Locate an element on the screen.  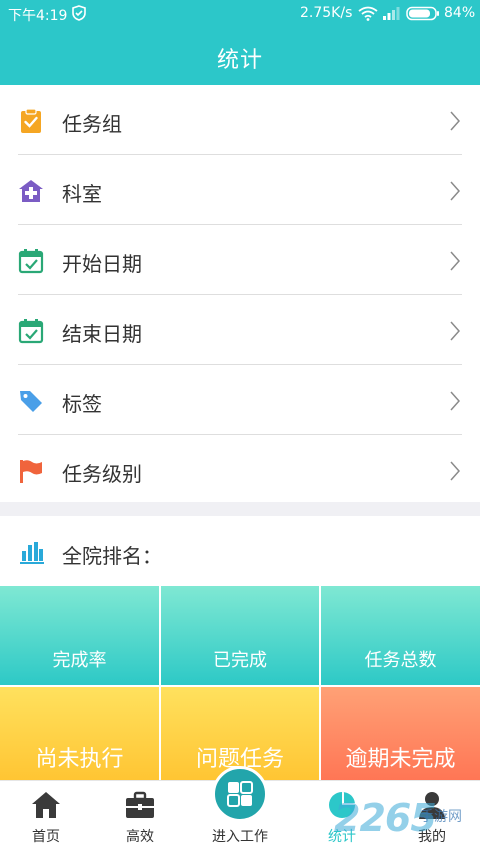
tile-label: 尚未执行 is located at coordinates (79, 759).